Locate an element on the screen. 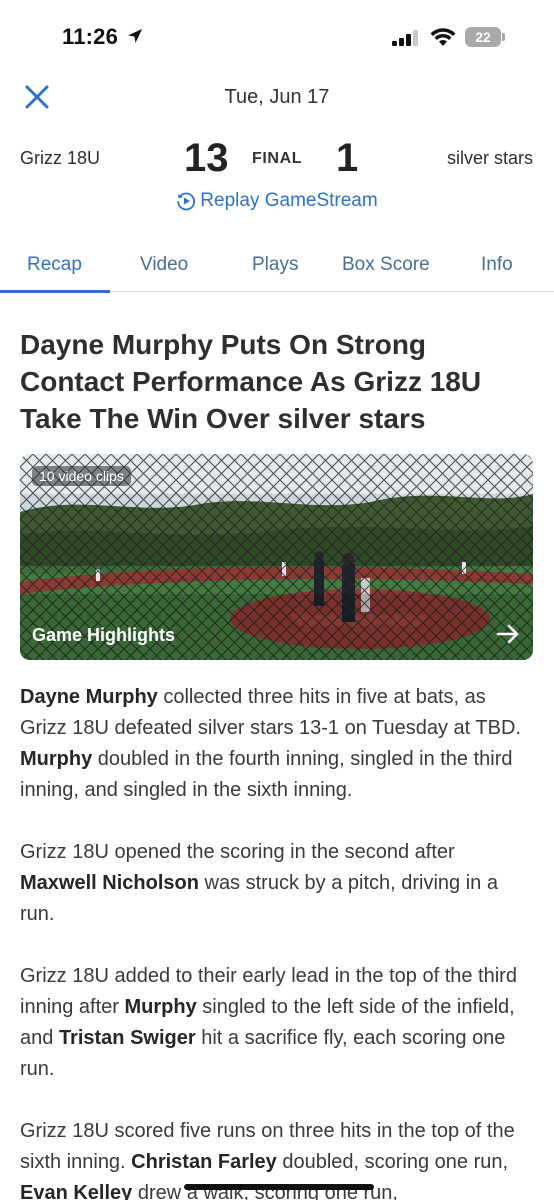 The image size is (554, 1200). player-name: Christan Farley is located at coordinates (204, 1162).